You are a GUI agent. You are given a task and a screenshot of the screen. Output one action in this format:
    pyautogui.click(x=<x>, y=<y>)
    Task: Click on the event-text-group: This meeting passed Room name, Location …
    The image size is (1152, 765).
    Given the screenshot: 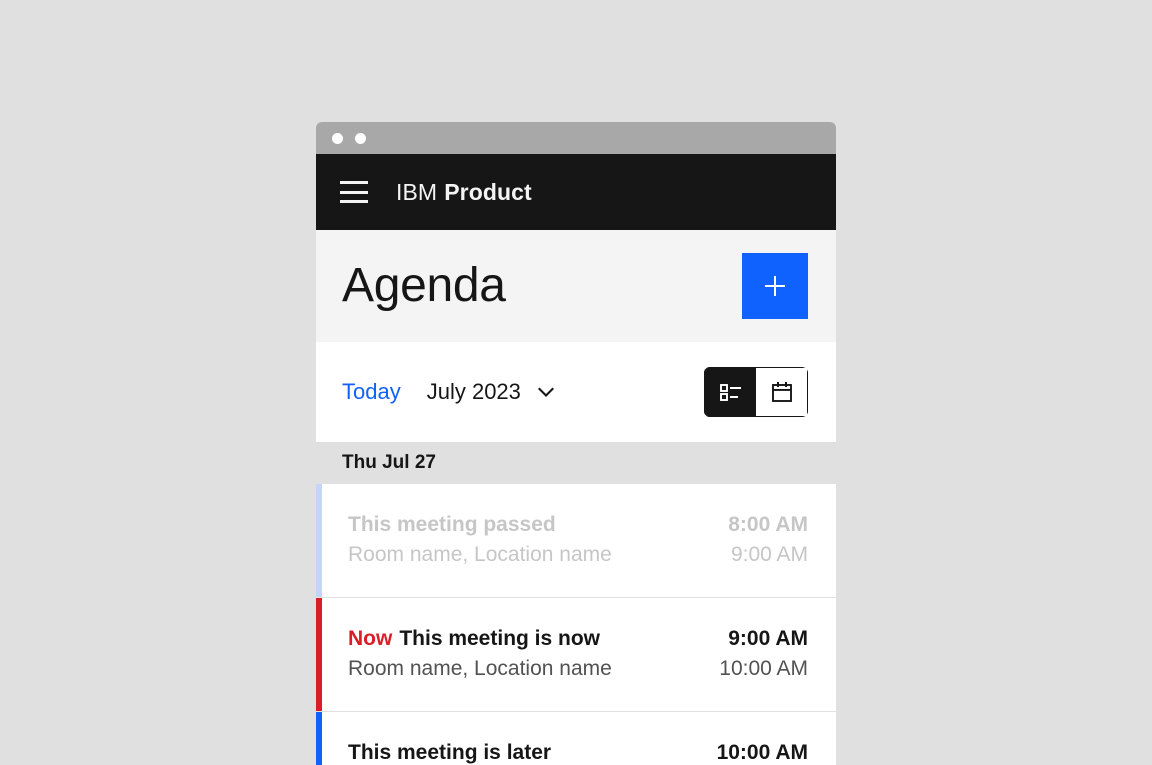 What is the action you would take?
    pyautogui.click(x=480, y=540)
    